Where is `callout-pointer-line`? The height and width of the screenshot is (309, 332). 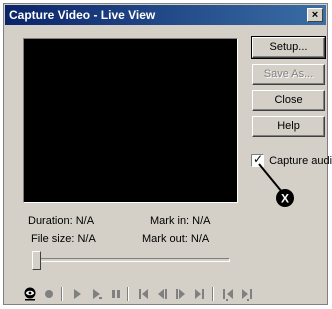
callout-pointer-line is located at coordinates (270, 178).